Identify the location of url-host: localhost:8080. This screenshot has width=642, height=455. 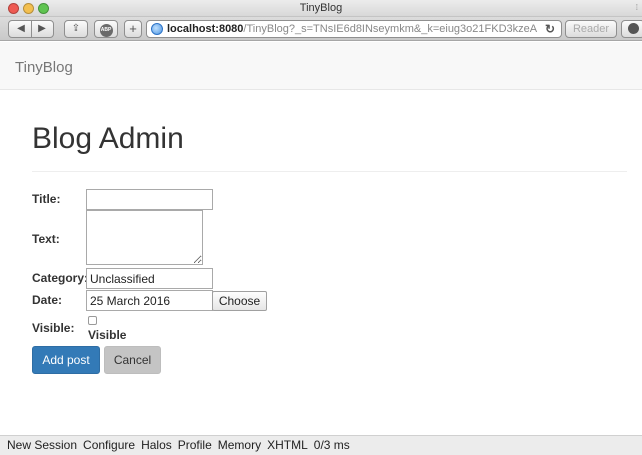
(205, 29).